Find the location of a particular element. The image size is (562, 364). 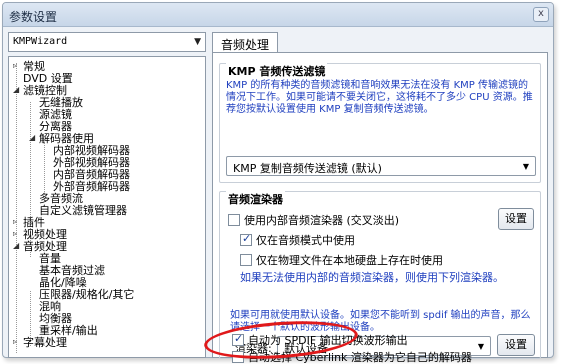

renderer-device-settings-button: 设置 is located at coordinates (516, 345).